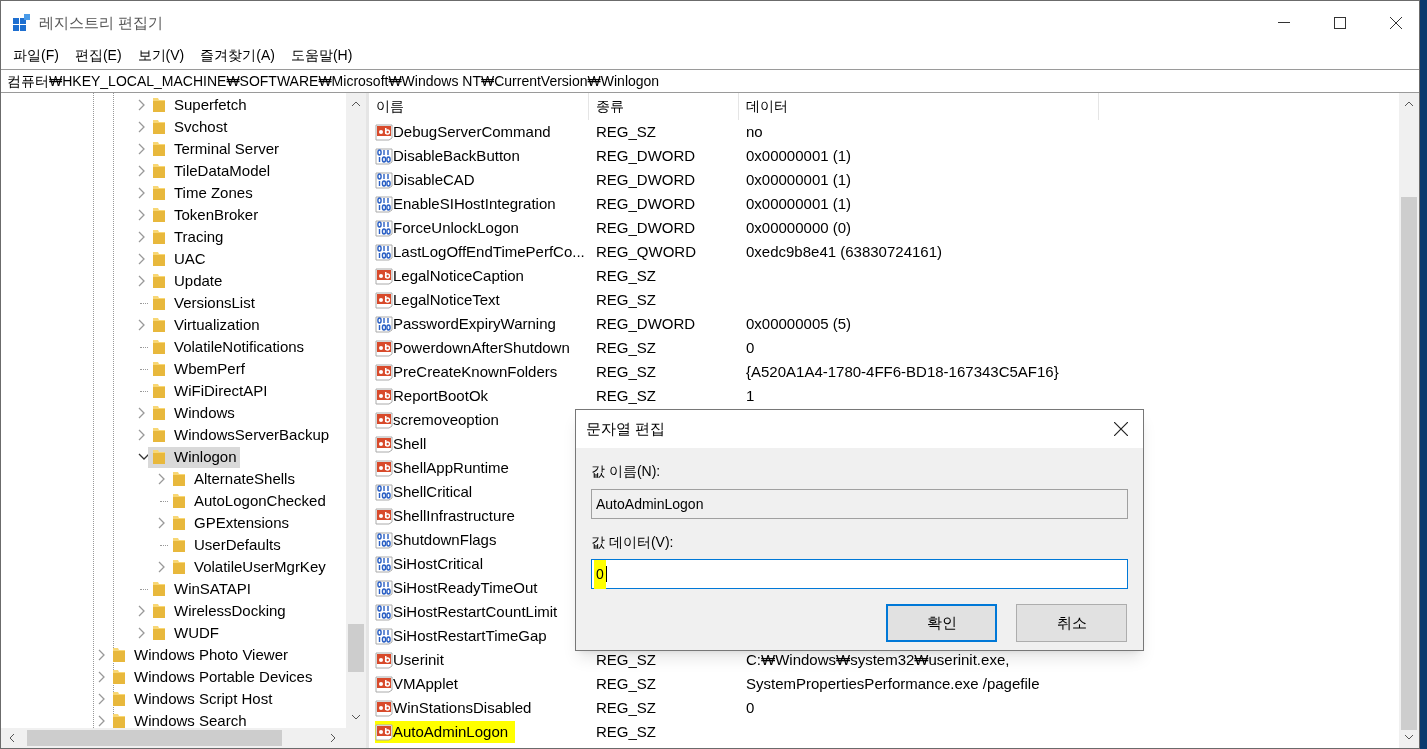  What do you see at coordinates (754, 131) in the screenshot?
I see `value-data: no` at bounding box center [754, 131].